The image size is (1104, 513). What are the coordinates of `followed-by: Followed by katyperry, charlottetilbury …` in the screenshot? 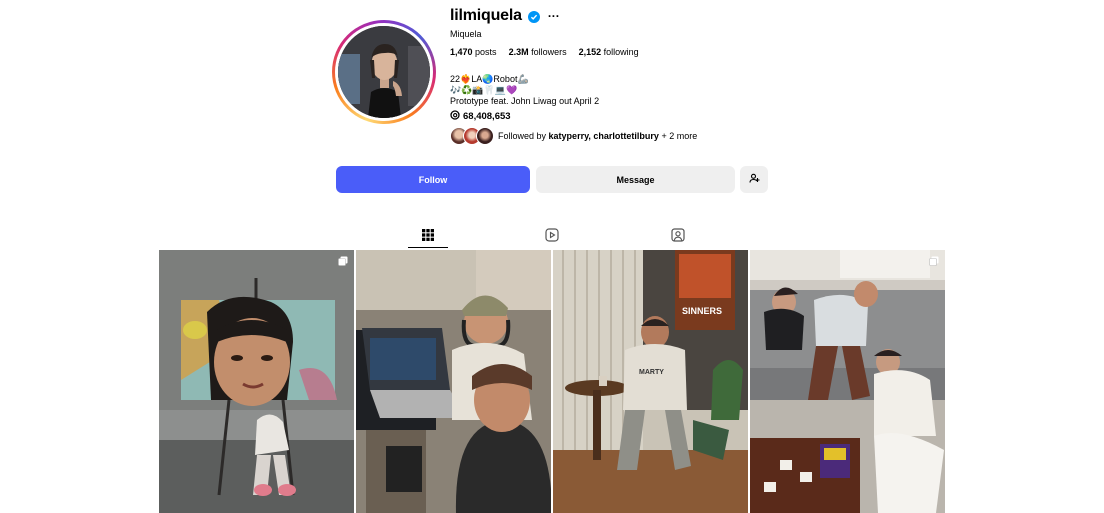 It's located at (630, 136).